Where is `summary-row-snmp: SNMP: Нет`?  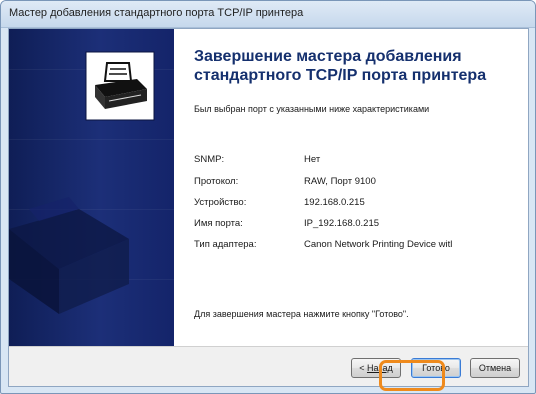
summary-row-snmp: SNMP: Нет is located at coordinates (359, 161).